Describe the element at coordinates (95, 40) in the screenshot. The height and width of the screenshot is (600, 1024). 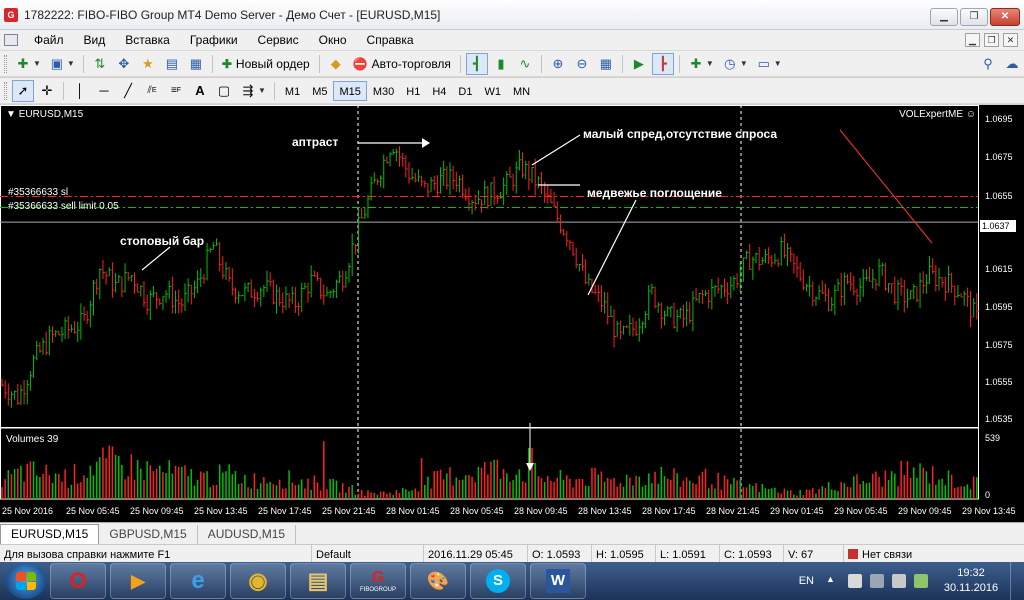
I see `menu-view: Вид` at that location.